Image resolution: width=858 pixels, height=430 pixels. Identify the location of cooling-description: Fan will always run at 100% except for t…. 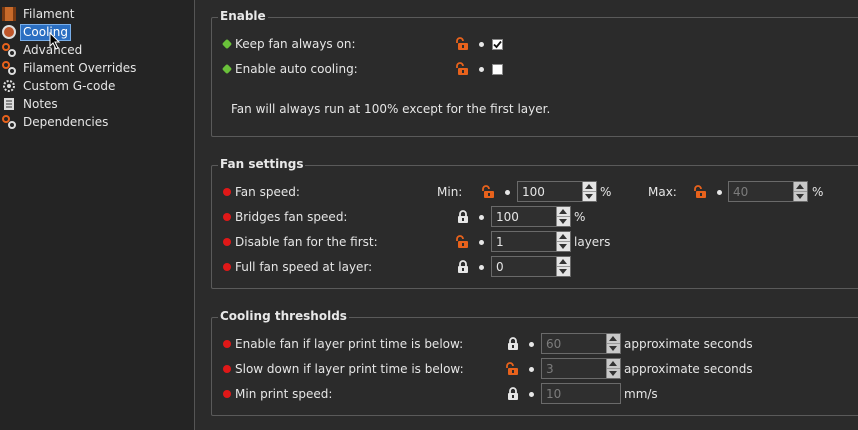
(391, 109).